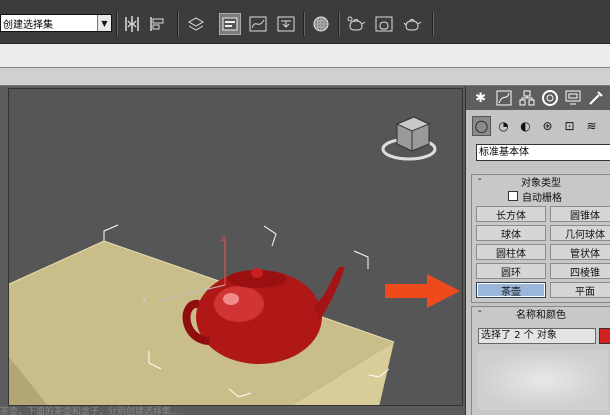 The width and height of the screenshot is (610, 415). I want to click on main-toolbar: 创建选择集 ▼, so click(305, 22).